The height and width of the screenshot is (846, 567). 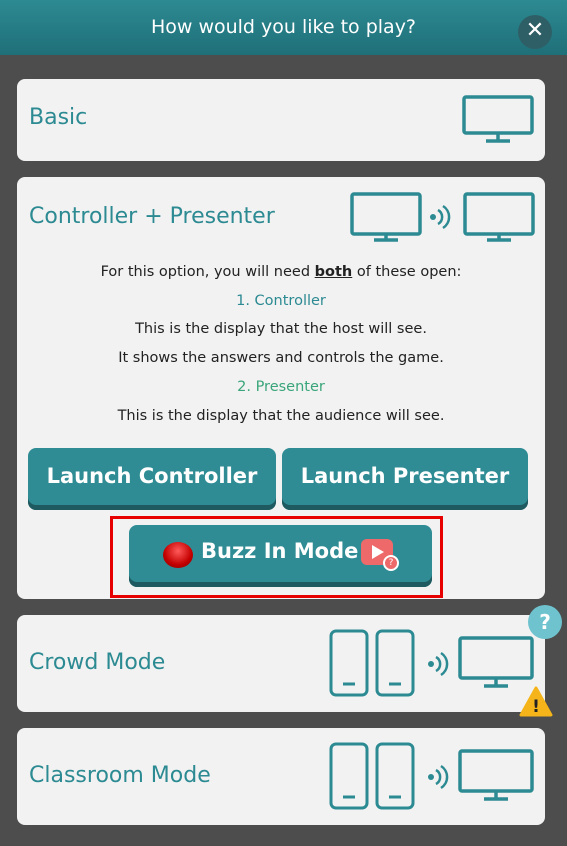 What do you see at coordinates (333, 272) in the screenshot?
I see `intro-bold: both` at bounding box center [333, 272].